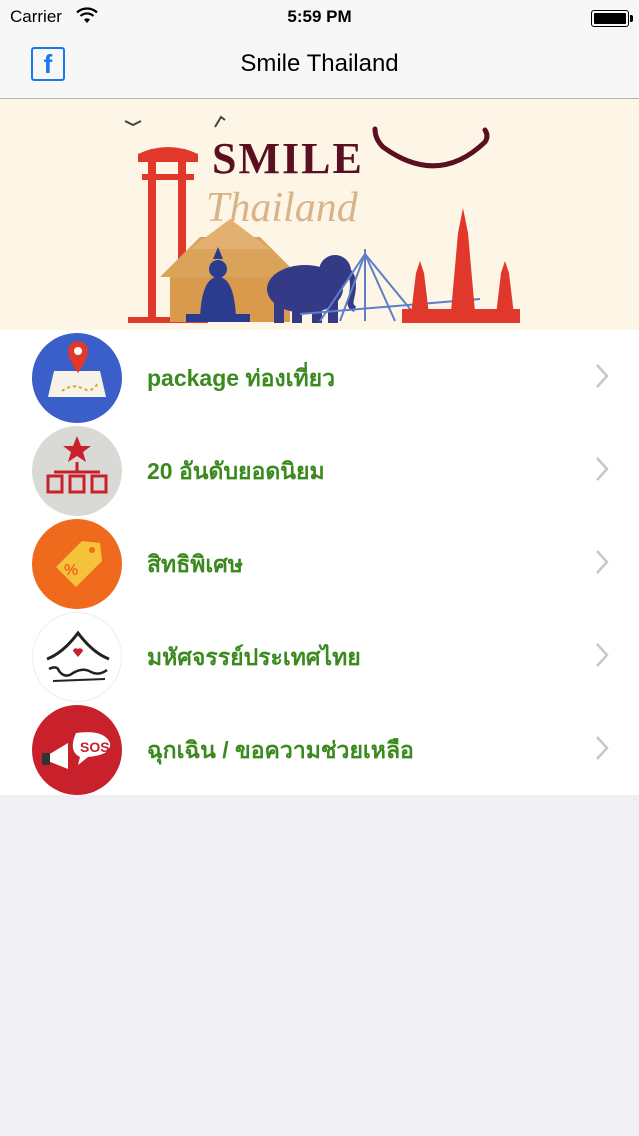 Image resolution: width=639 pixels, height=1136 pixels. Describe the element at coordinates (431, 147) in the screenshot. I see `smile-icon` at that location.